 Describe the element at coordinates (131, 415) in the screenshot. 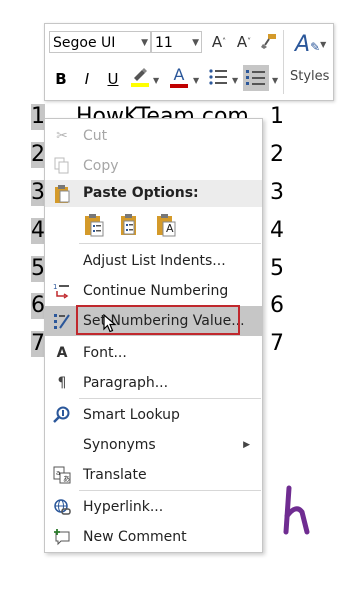

I see `menu-label-smart-lookup: Smart Lookup` at that location.